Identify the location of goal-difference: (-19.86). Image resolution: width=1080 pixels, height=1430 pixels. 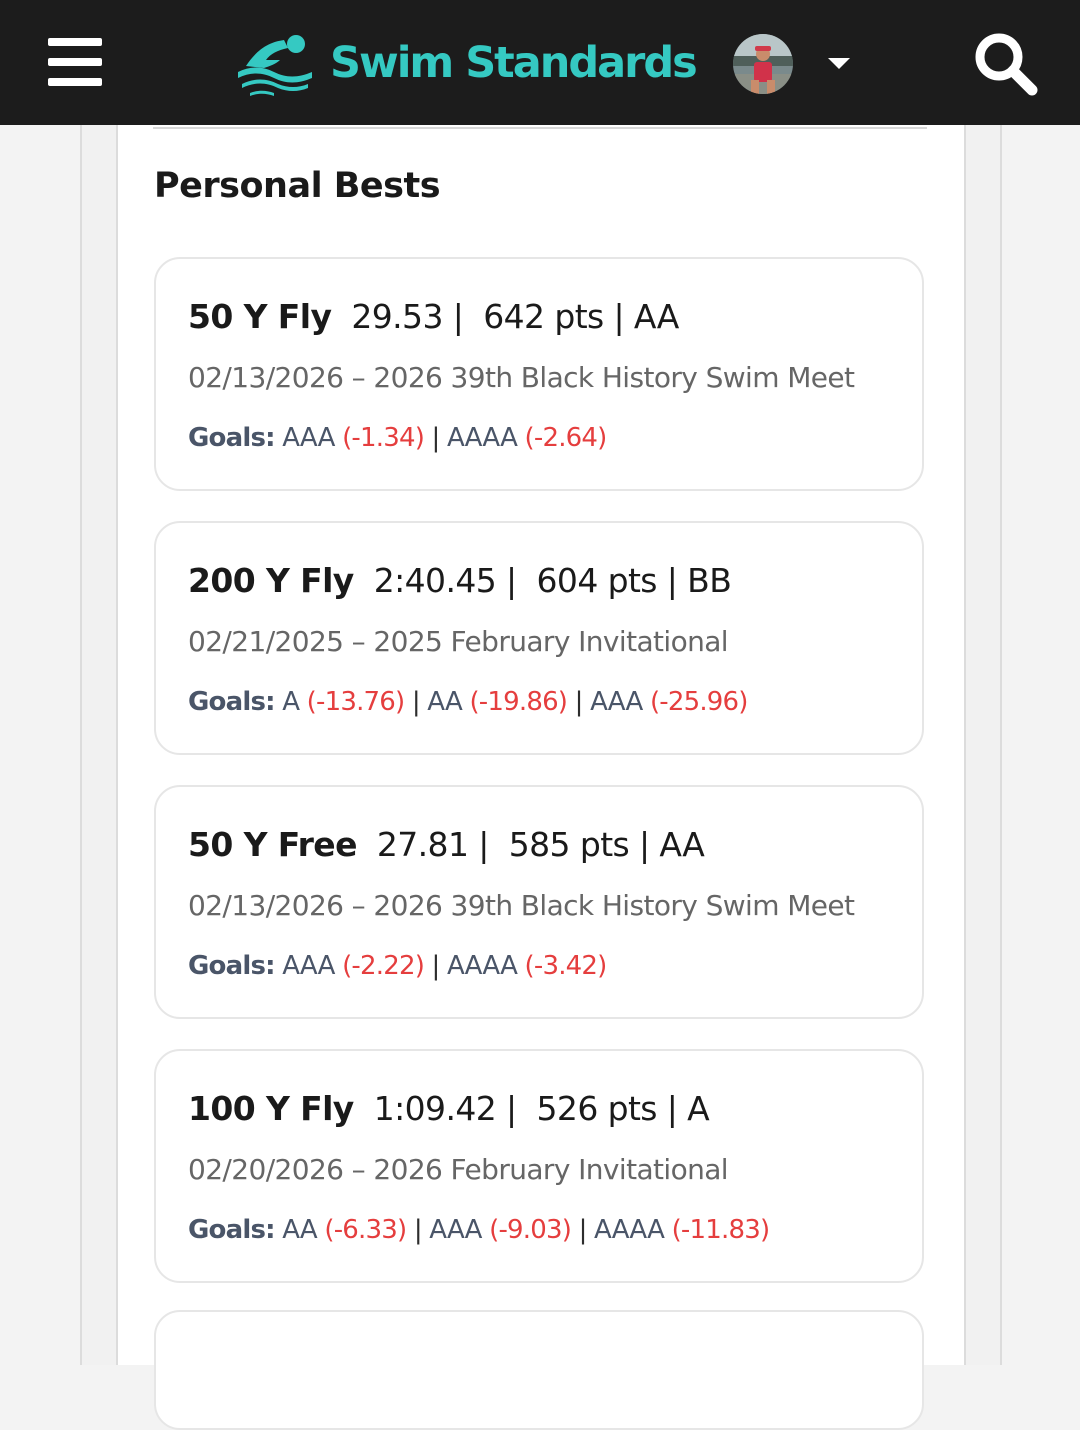
(518, 702).